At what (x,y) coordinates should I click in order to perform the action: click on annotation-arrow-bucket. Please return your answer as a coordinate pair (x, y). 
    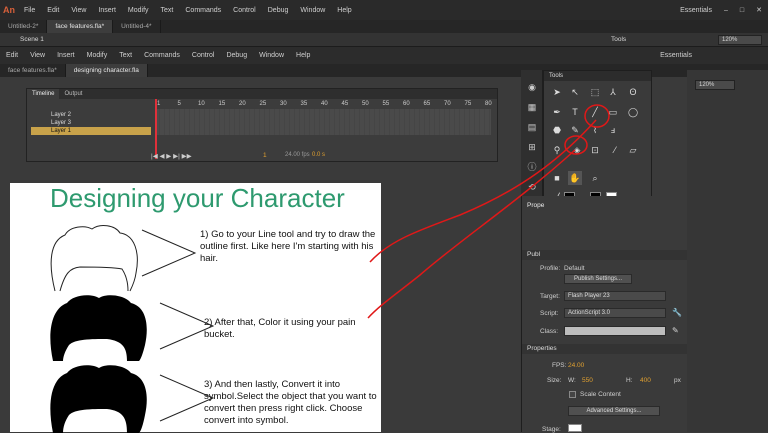
    Looking at the image, I should click on (471, 234).